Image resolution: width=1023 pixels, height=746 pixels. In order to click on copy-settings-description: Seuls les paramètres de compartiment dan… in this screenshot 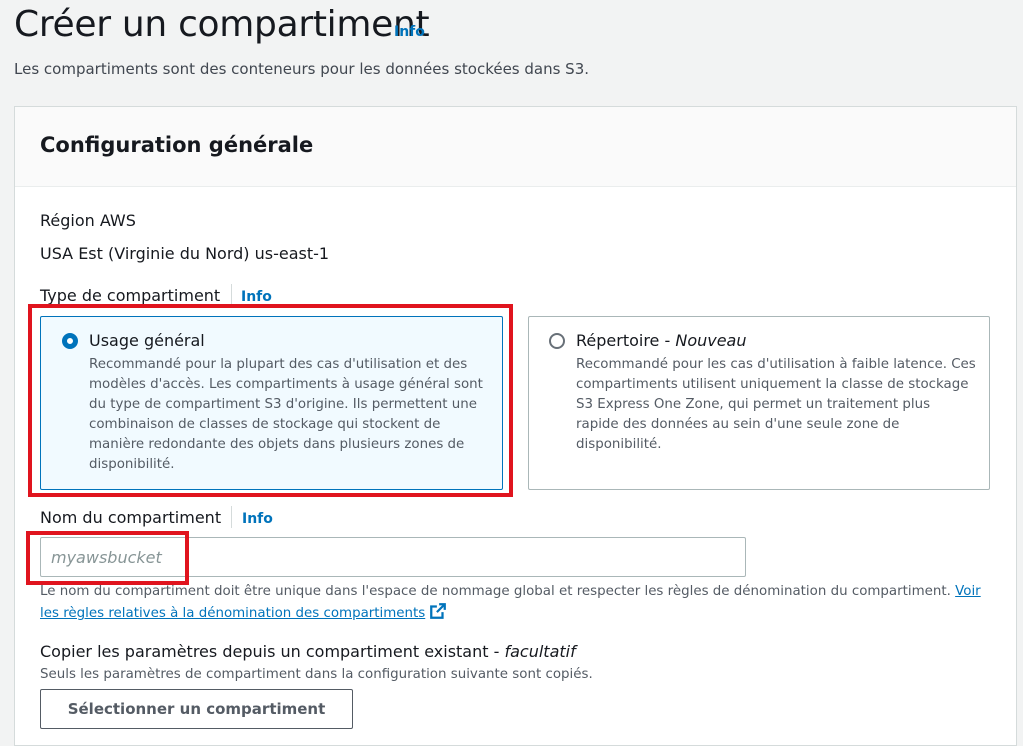, I will do `click(316, 674)`.